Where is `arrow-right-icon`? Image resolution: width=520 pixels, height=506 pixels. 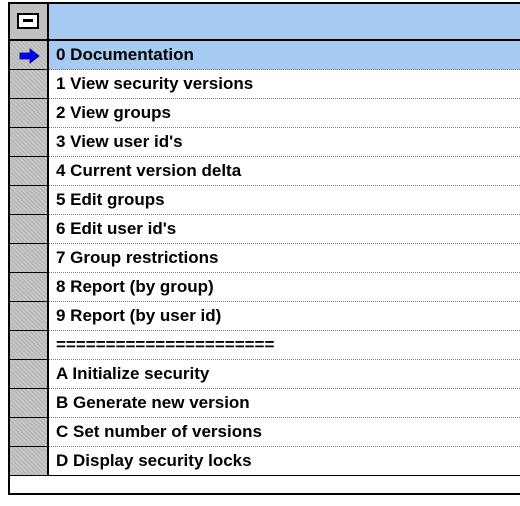 arrow-right-icon is located at coordinates (29, 56).